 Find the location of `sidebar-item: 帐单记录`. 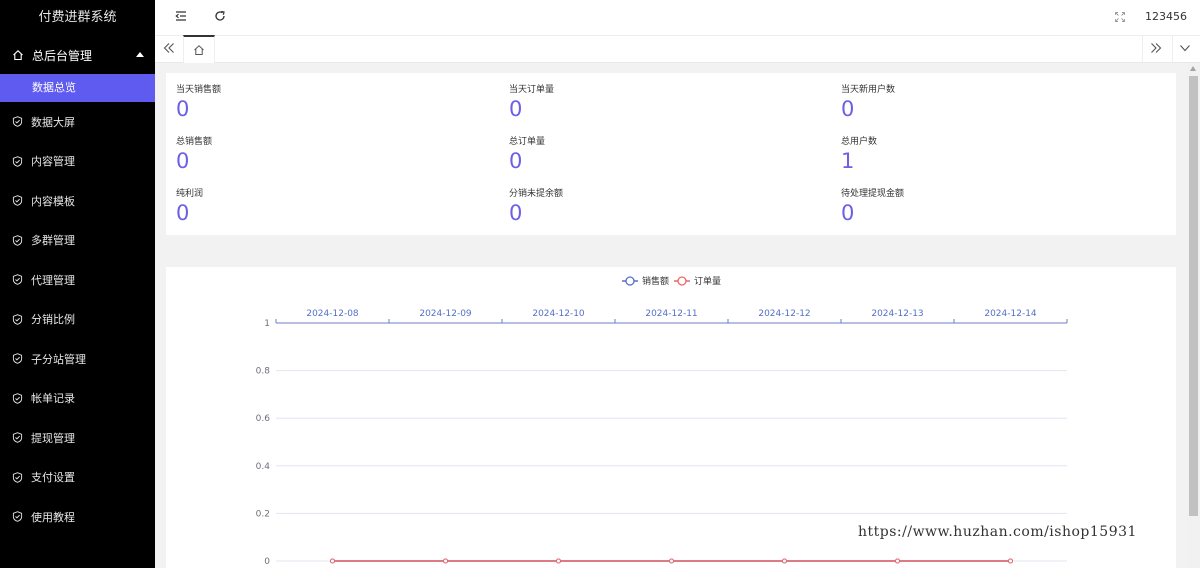

sidebar-item: 帐单记录 is located at coordinates (77, 399).